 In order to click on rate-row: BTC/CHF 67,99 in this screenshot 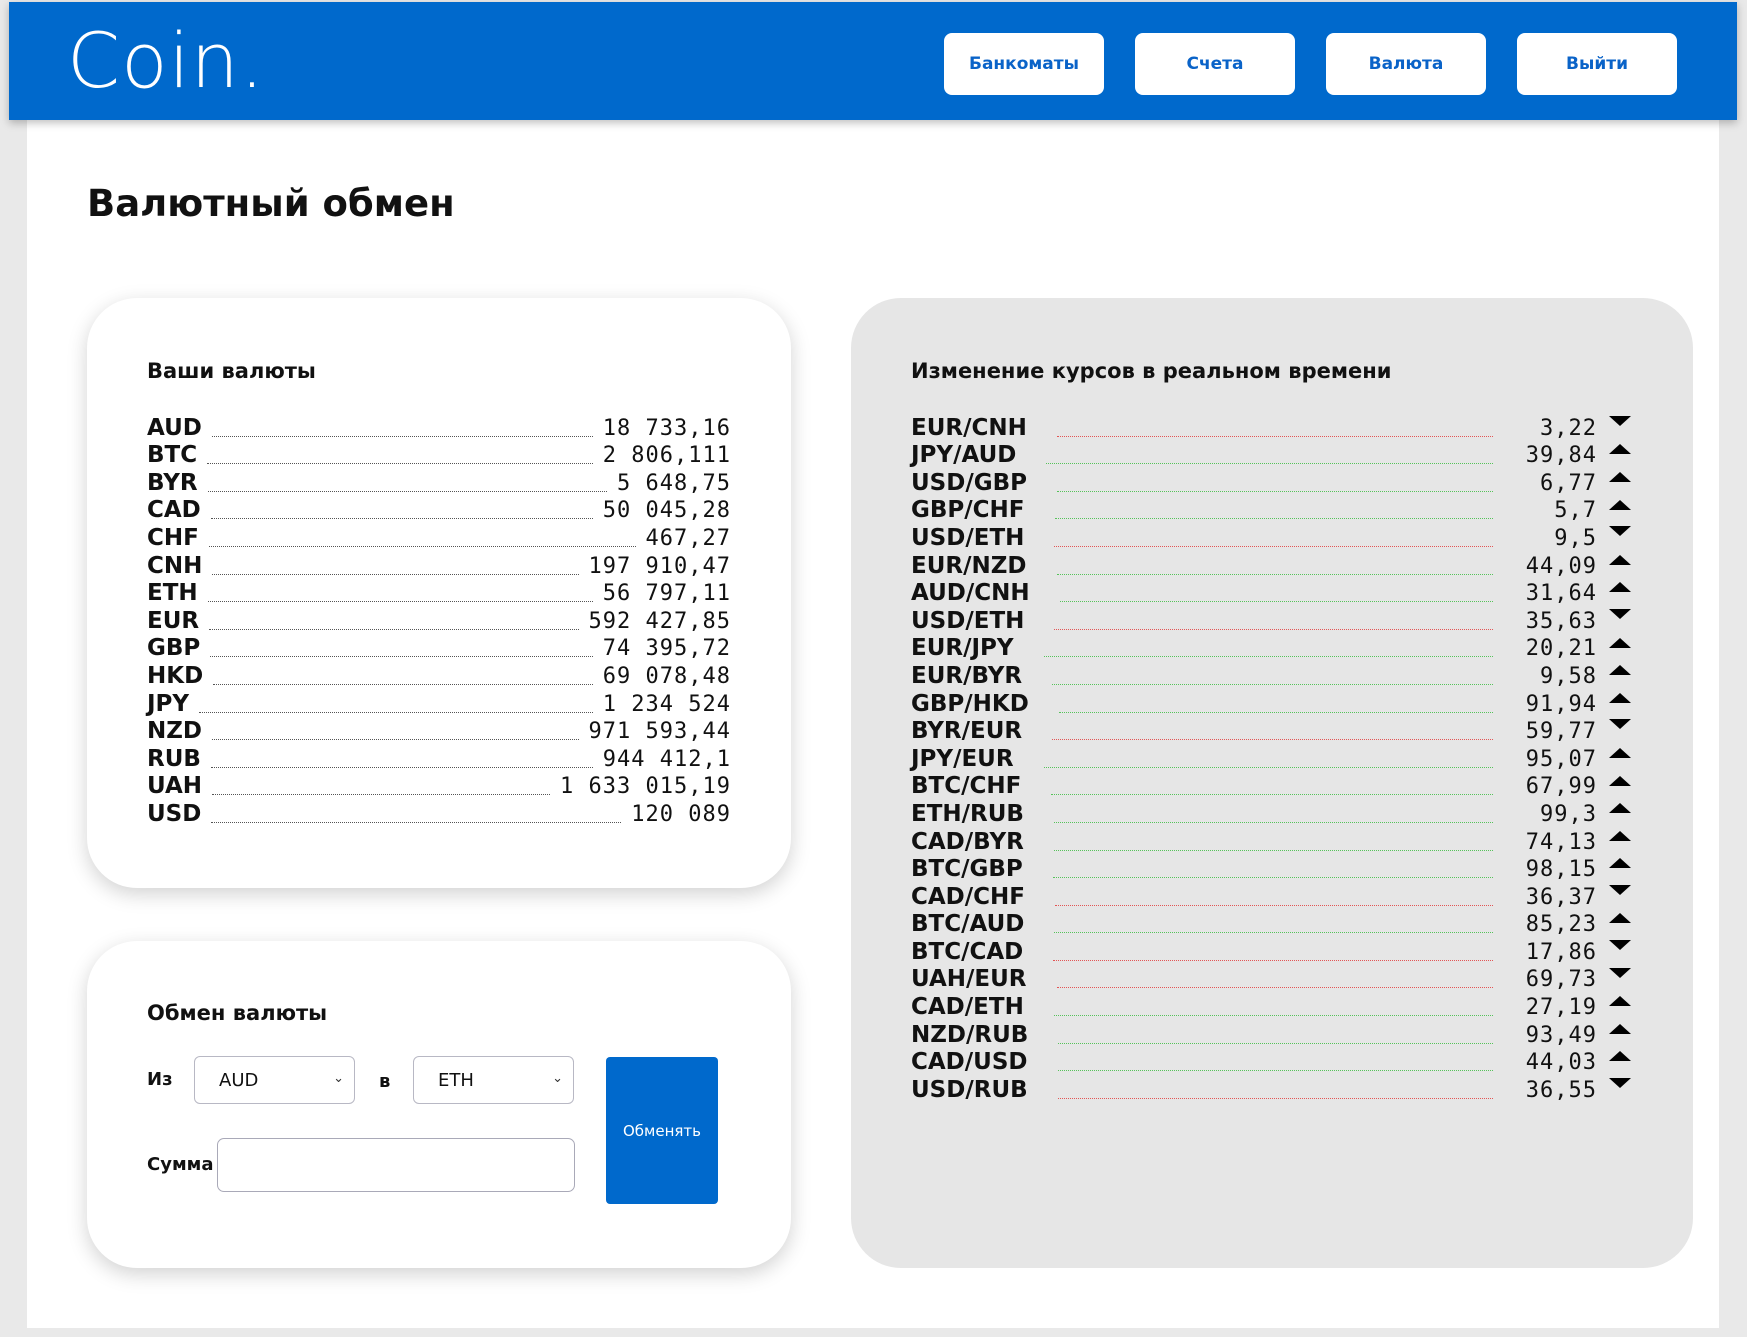, I will do `click(1271, 787)`.